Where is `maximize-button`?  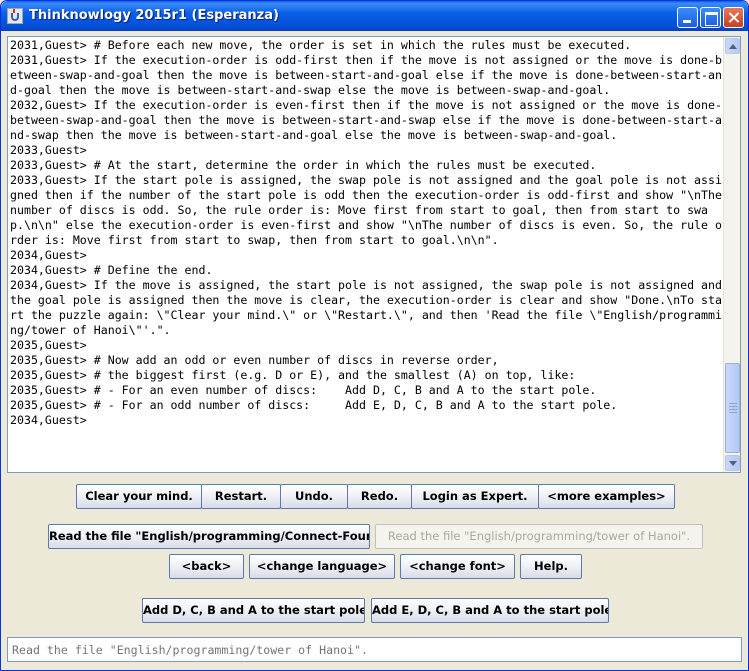
maximize-button is located at coordinates (710, 17).